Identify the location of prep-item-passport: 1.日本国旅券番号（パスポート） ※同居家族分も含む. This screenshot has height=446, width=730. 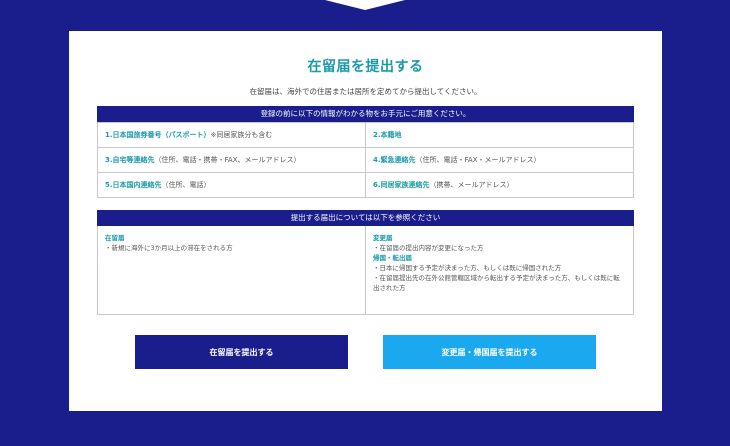
(232, 135).